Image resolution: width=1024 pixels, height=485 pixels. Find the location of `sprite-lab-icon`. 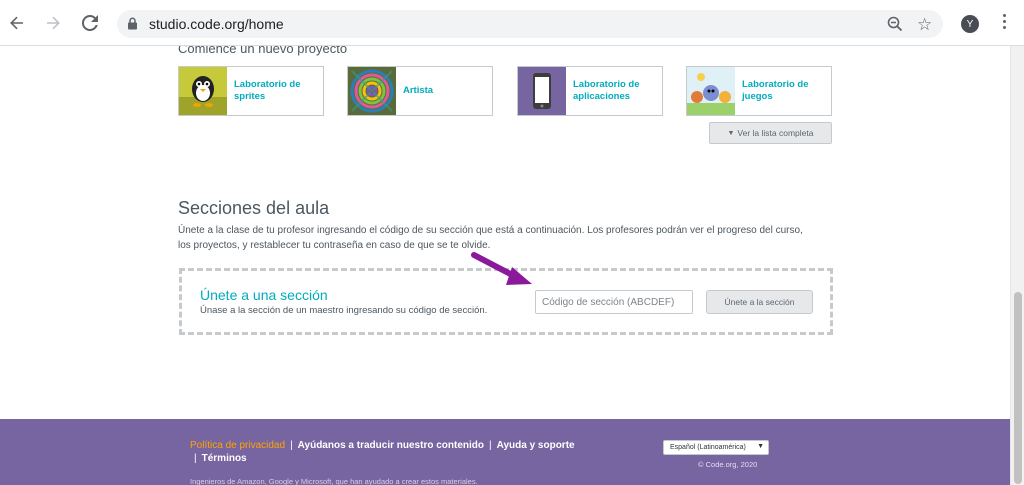

sprite-lab-icon is located at coordinates (203, 91).